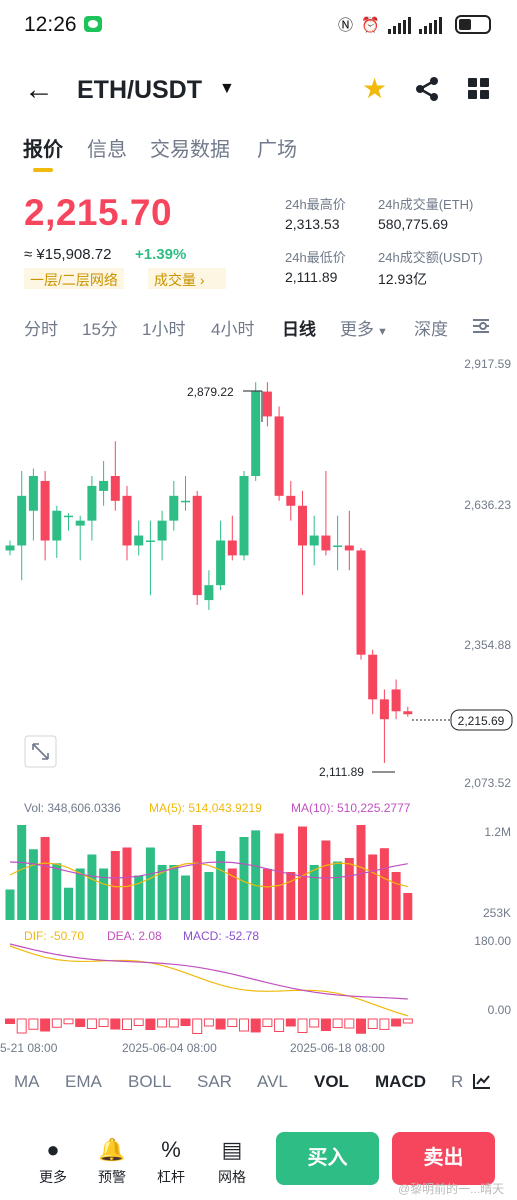 The image size is (517, 1200). Describe the element at coordinates (299, 327) in the screenshot. I see `interval-1d: 日线` at that location.